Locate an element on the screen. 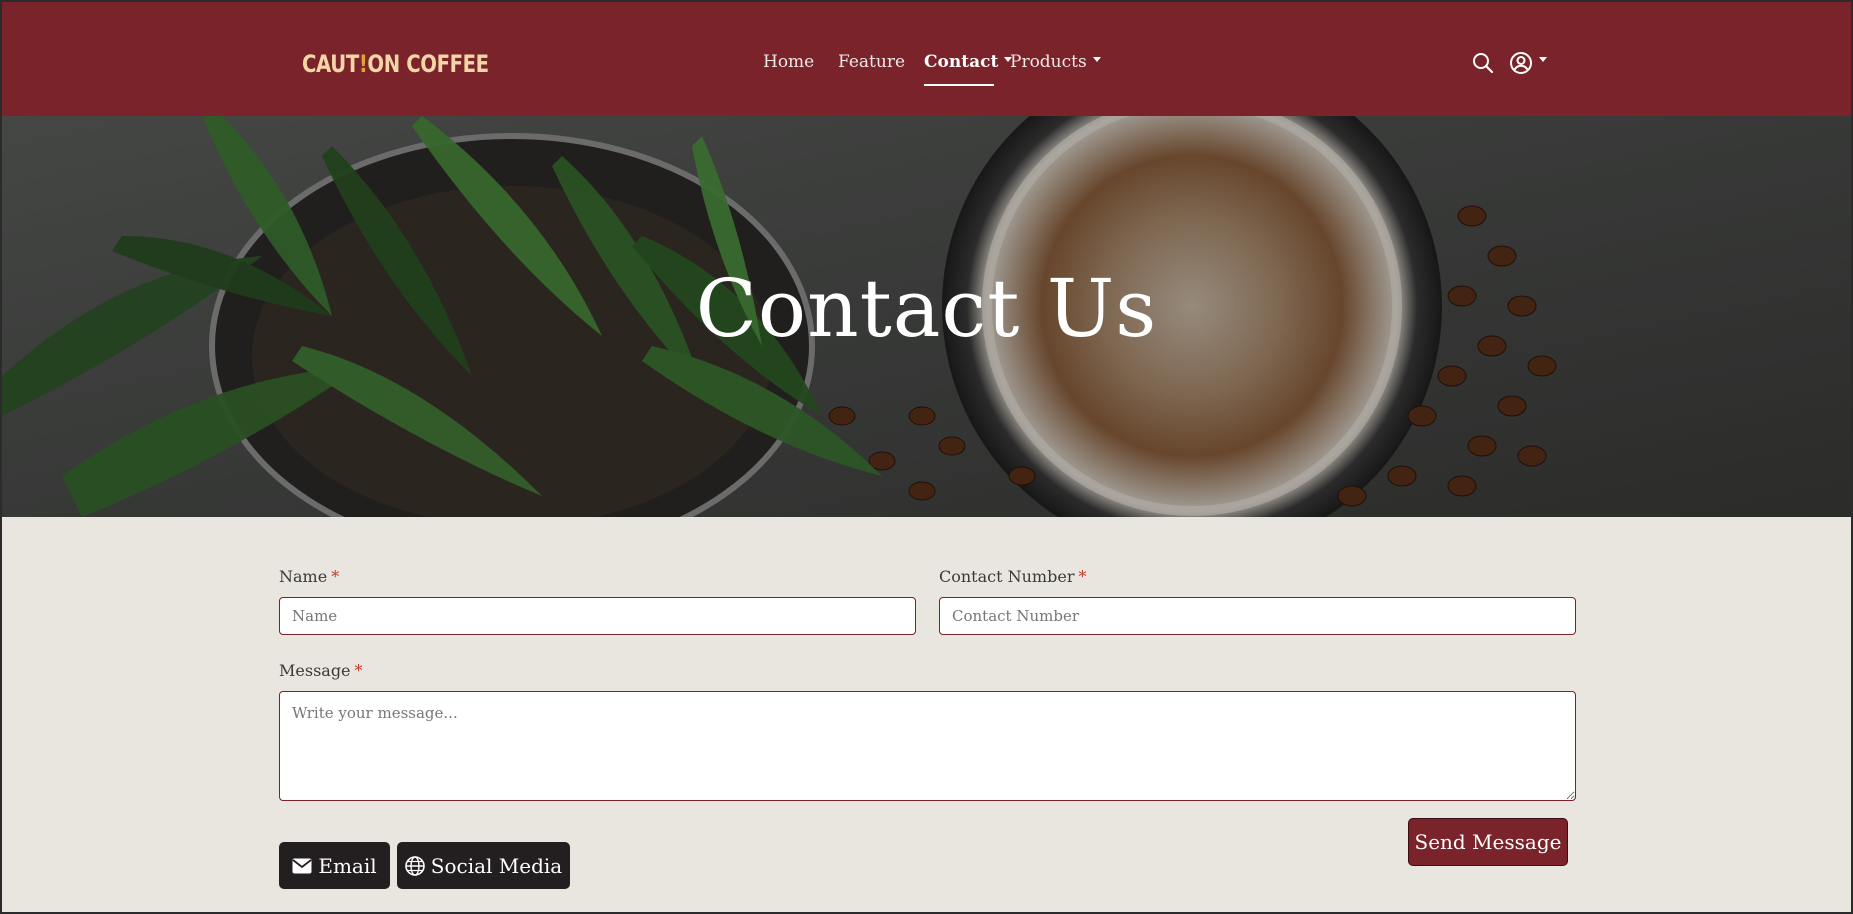  contact-number-label: Contact Number * is located at coordinates (1012, 576).